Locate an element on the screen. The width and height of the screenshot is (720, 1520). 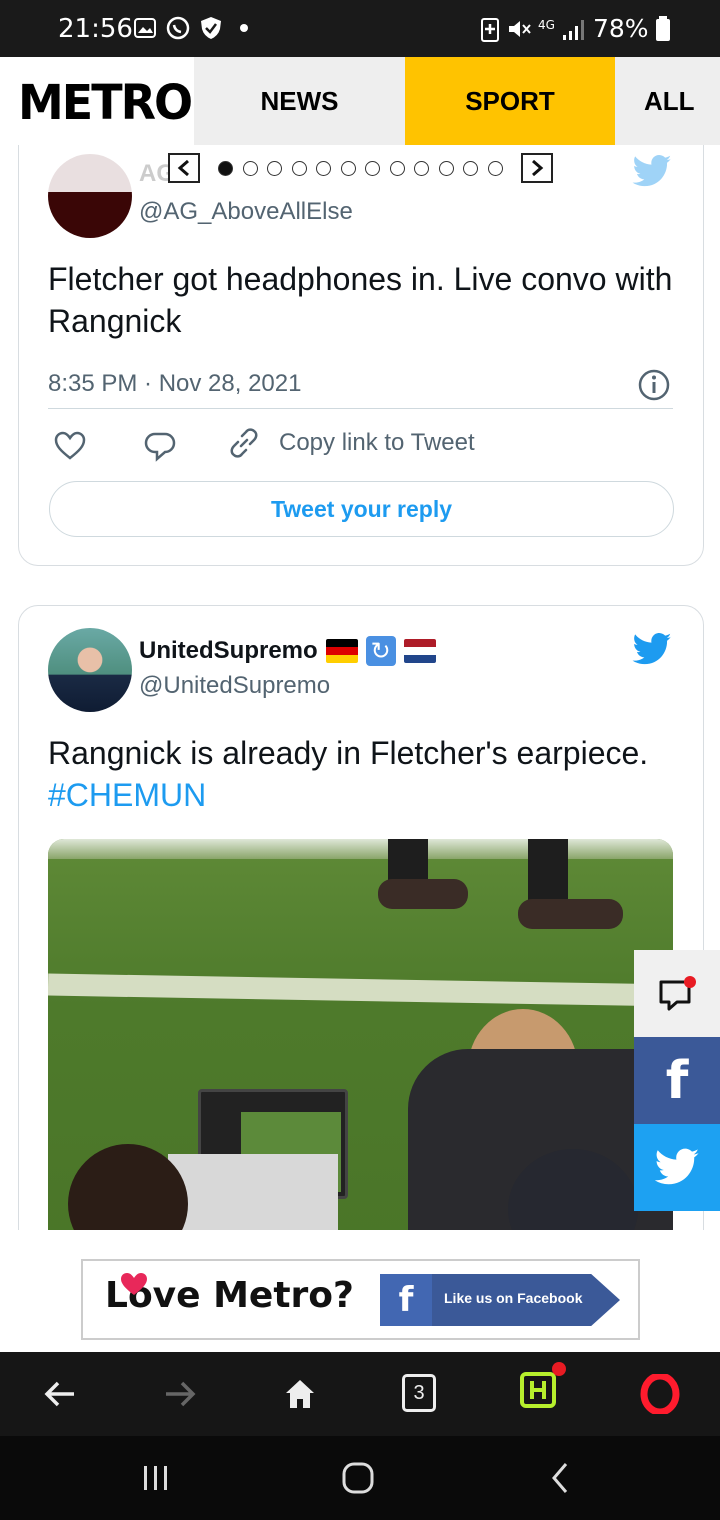
love-metro-banner: Love Metro? f Like us on Facebook is located at coordinates (360, 1299).